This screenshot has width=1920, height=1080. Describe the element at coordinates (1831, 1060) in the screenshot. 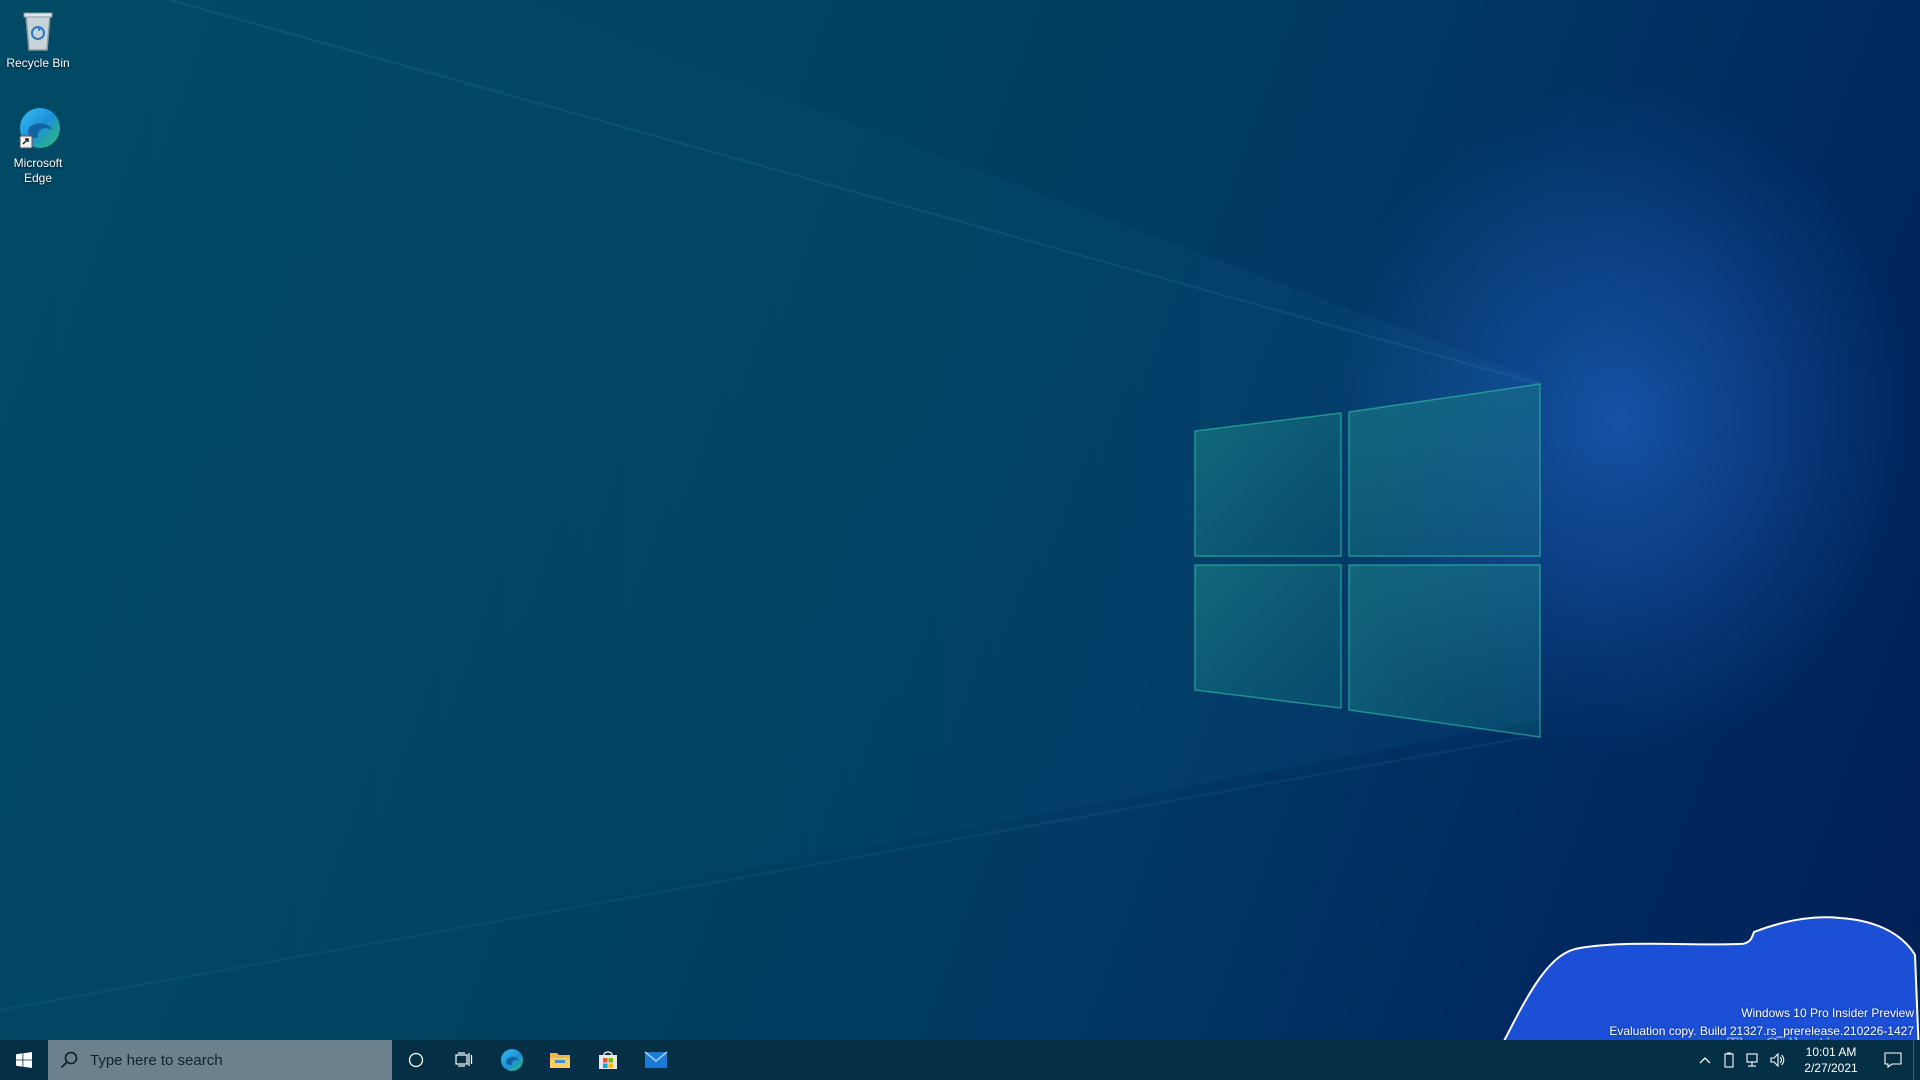

I see `taskbar-clock: 10:01 AM 2/27/2021` at that location.